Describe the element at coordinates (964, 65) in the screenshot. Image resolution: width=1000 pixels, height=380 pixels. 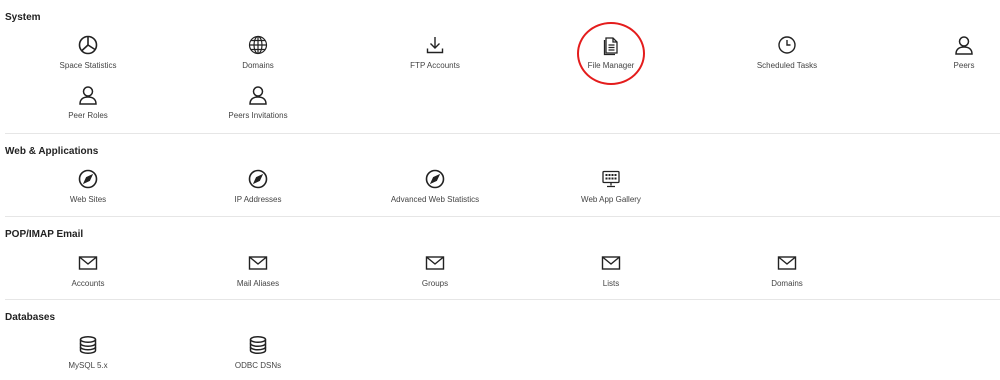
I see `peers-label: Peers` at that location.